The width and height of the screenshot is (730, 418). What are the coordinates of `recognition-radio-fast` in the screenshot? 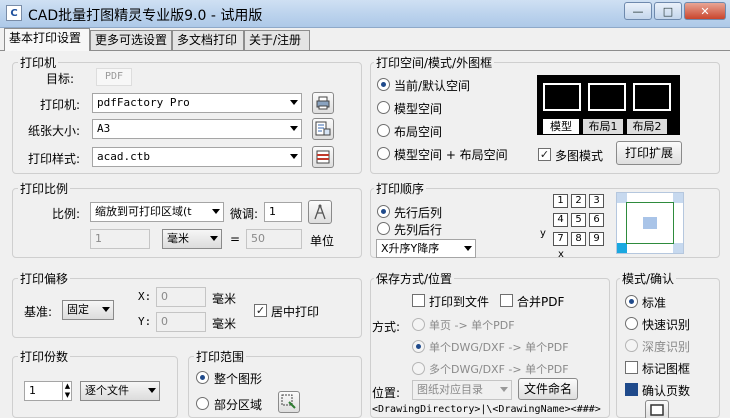 It's located at (631, 323).